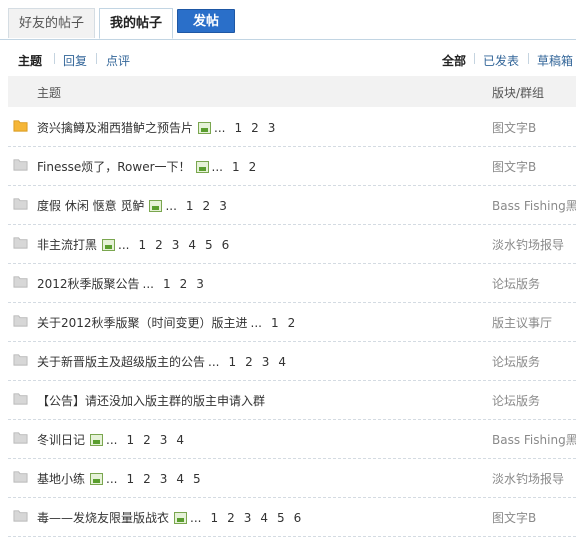  What do you see at coordinates (103, 518) in the screenshot?
I see `post-title-link: 毒——发烧友限量版战衣` at bounding box center [103, 518].